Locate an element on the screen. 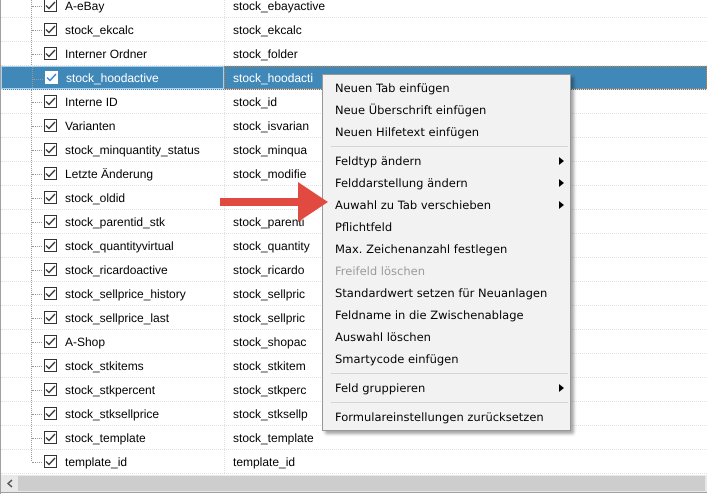  field-label: stock_sellprice_last is located at coordinates (117, 317).